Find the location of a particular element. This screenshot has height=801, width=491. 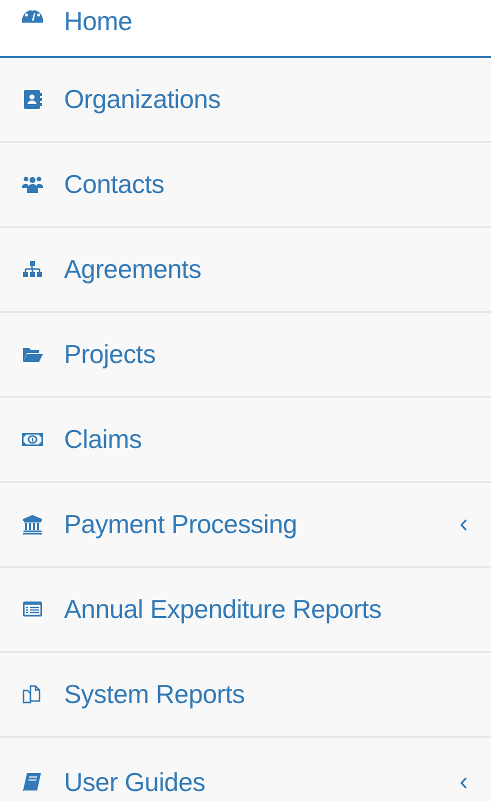

bank-icon is located at coordinates (32, 524).